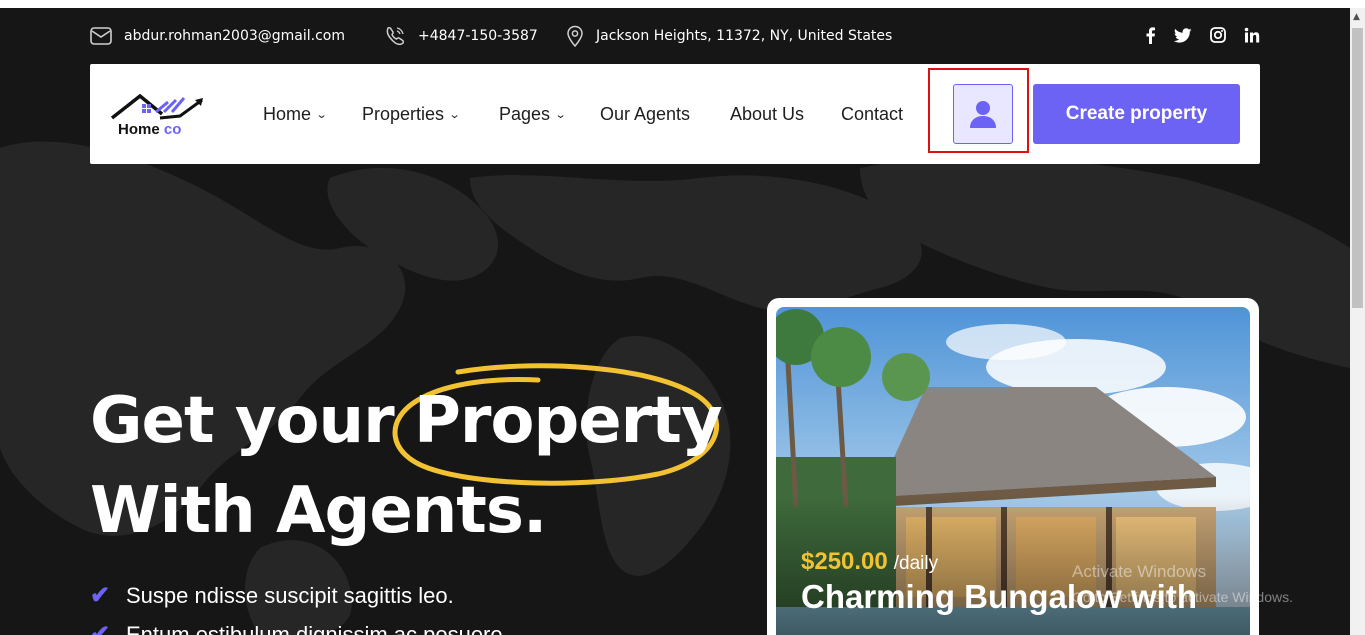  Describe the element at coordinates (318, 511) in the screenshot. I see `hero-heading-line2: With Agents.` at that location.